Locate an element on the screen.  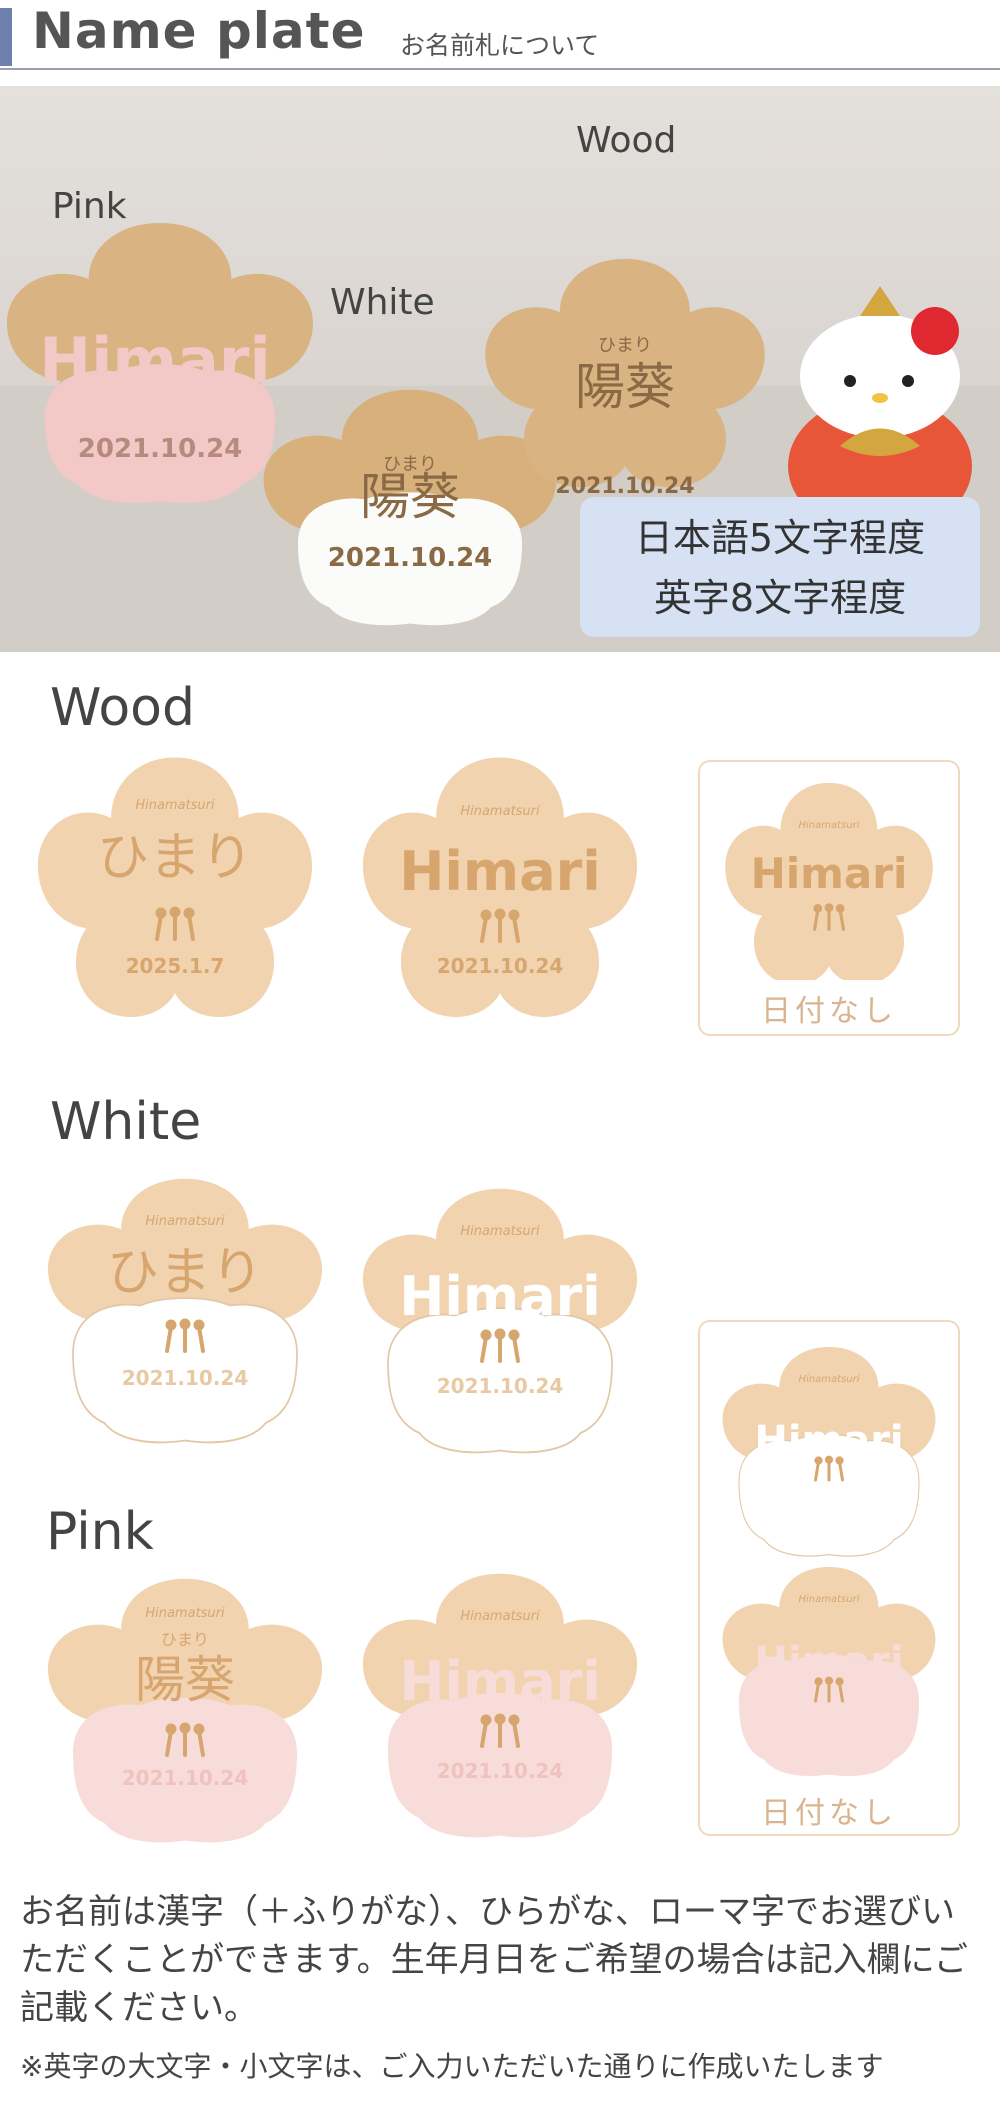
pink-plate-roman: Hinamatsuri Himari 2021.10.24 is located at coordinates (500, 1705).